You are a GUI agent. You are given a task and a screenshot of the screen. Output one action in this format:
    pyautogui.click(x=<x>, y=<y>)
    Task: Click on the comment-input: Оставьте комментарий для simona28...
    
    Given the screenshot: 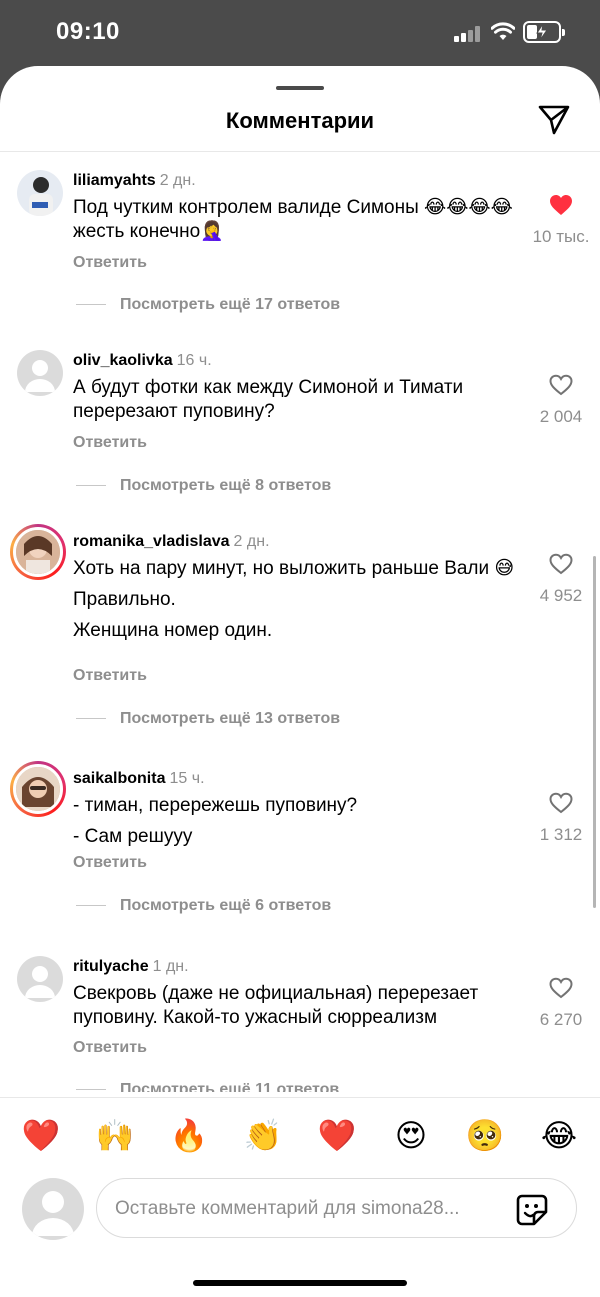 What is the action you would take?
    pyautogui.click(x=336, y=1208)
    